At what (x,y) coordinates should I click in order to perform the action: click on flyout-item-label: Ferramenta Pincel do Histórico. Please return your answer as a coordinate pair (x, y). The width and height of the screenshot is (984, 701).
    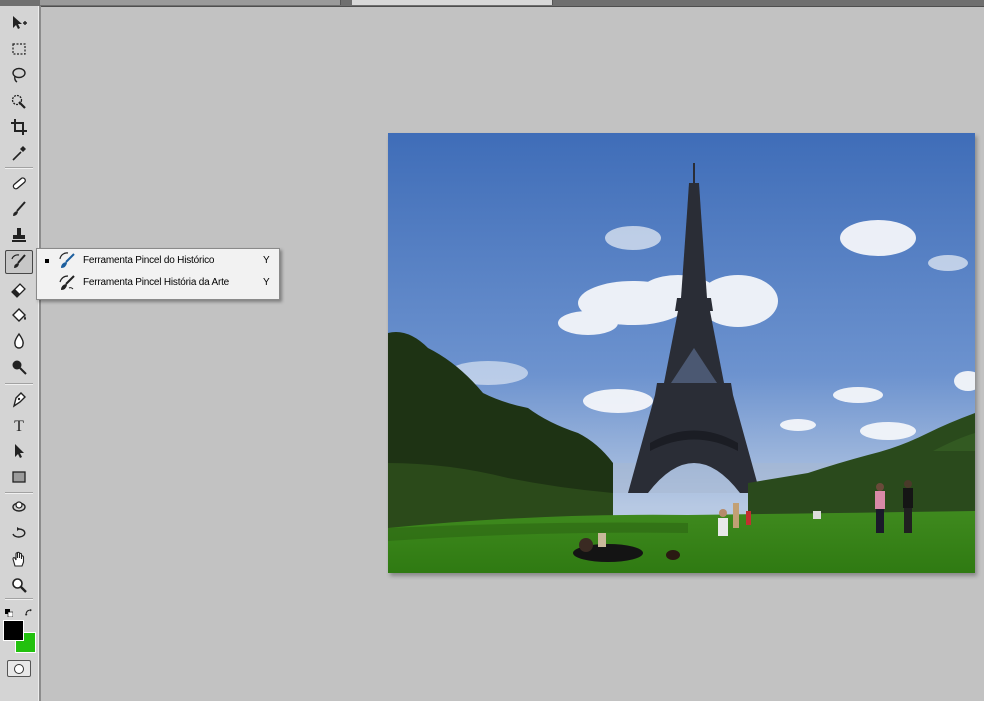
    Looking at the image, I should click on (149, 260).